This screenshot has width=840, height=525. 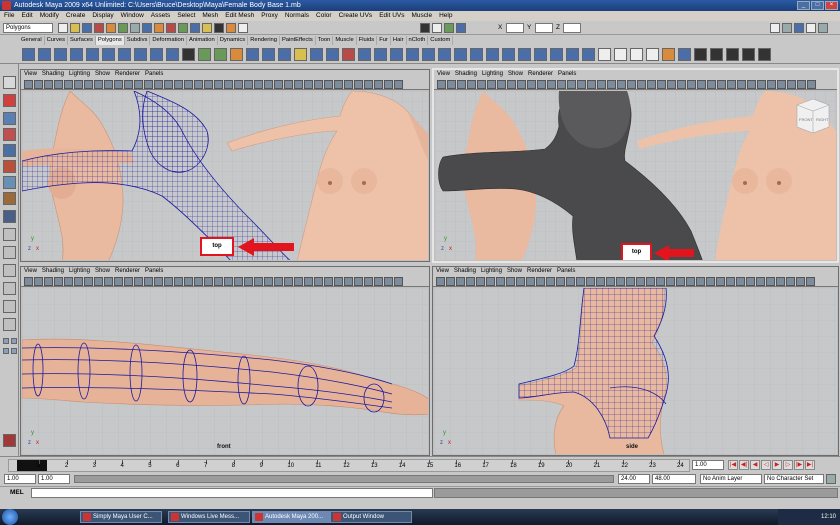 I want to click on select-tool-icon, so click(x=9, y=82).